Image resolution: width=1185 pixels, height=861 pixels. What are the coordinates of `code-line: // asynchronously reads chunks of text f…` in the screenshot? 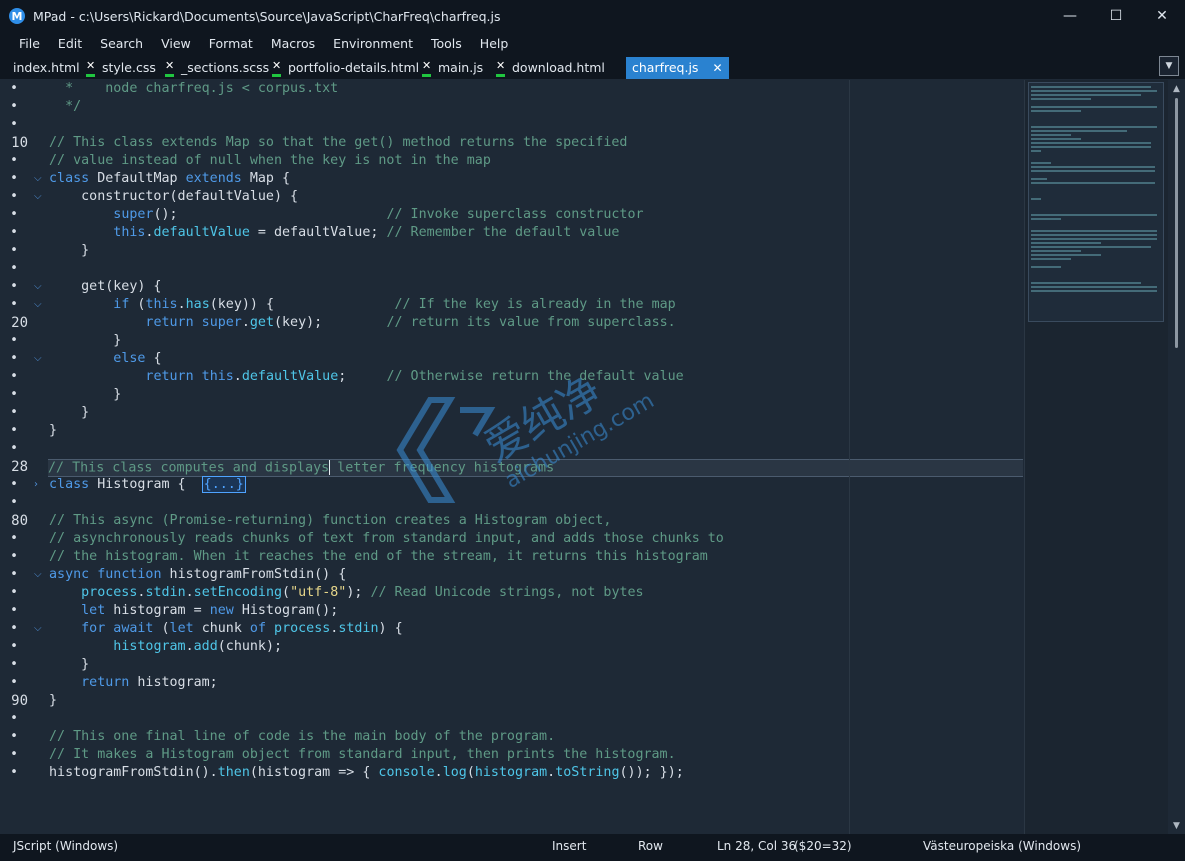 It's located at (386, 538).